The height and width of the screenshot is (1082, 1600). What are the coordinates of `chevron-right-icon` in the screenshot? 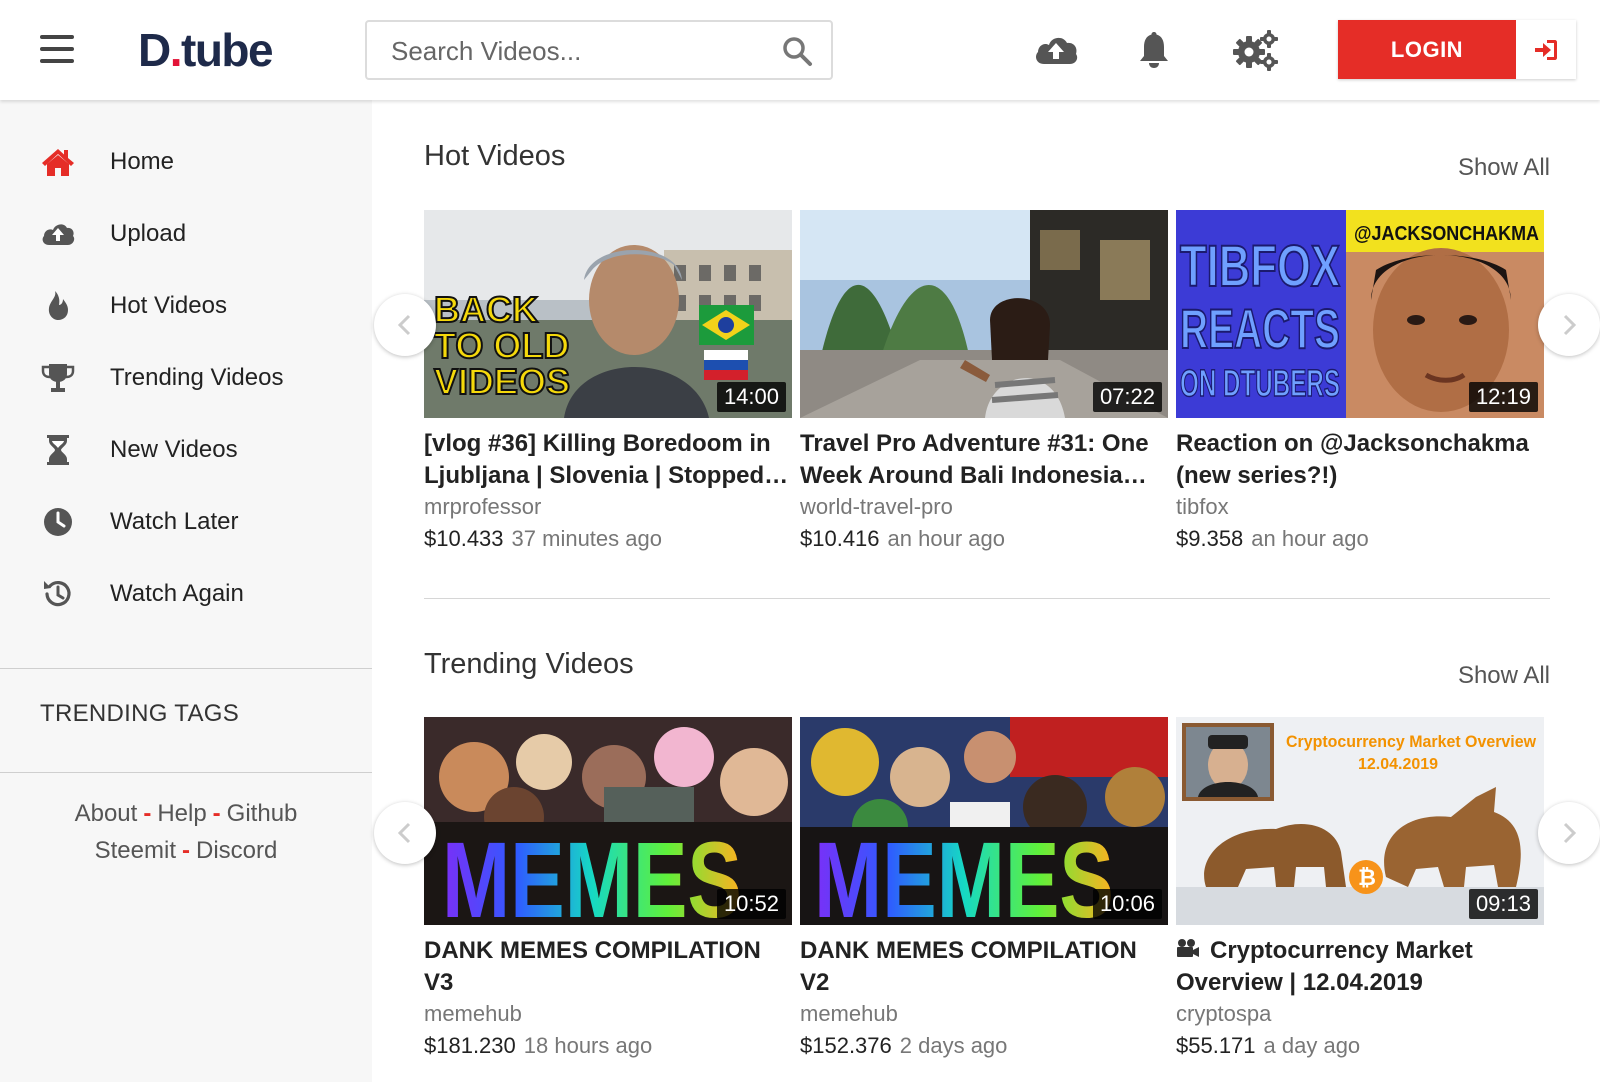 It's located at (1570, 325).